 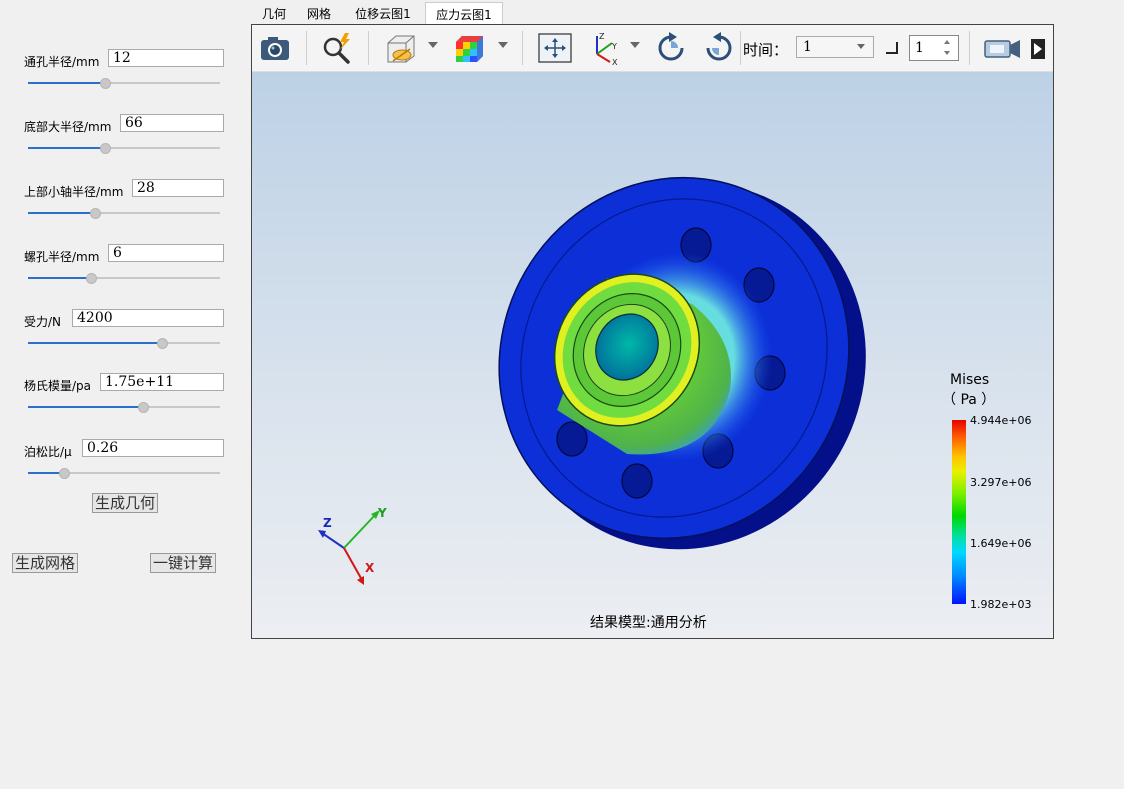 What do you see at coordinates (370, 568) in the screenshot?
I see `axis-x-label: X` at bounding box center [370, 568].